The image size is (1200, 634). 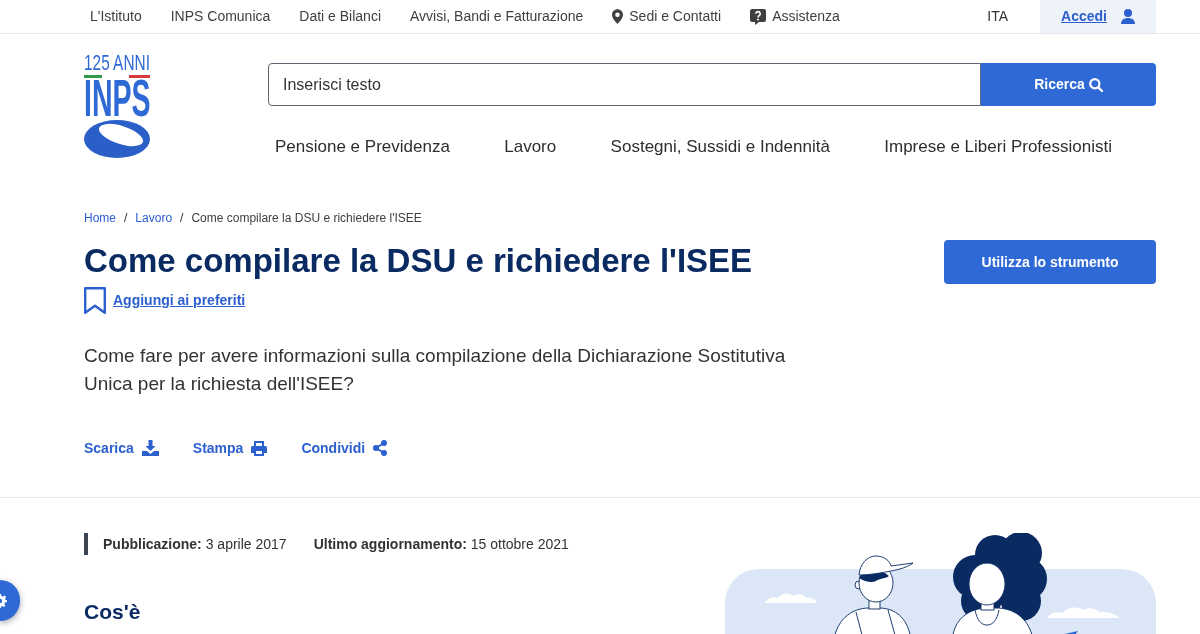 I want to click on download-icon, so click(x=150, y=448).